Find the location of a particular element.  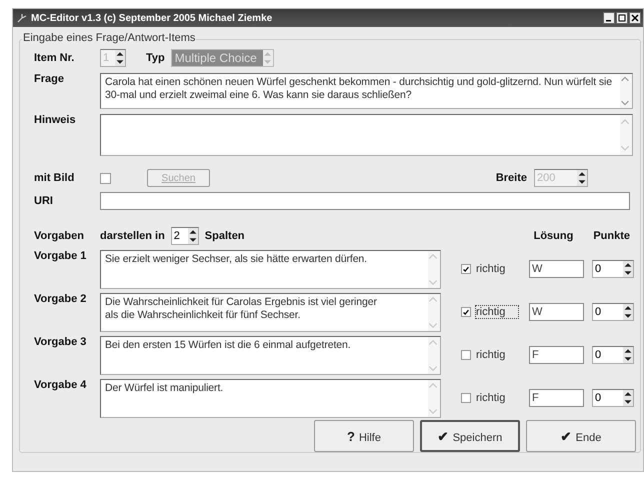

close-icon is located at coordinates (635, 18).